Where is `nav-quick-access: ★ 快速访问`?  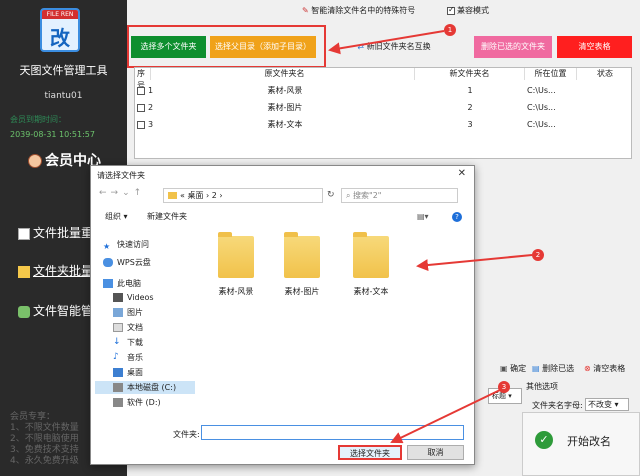
nav-quick-access: ★ 快速访问 is located at coordinates (126, 244).